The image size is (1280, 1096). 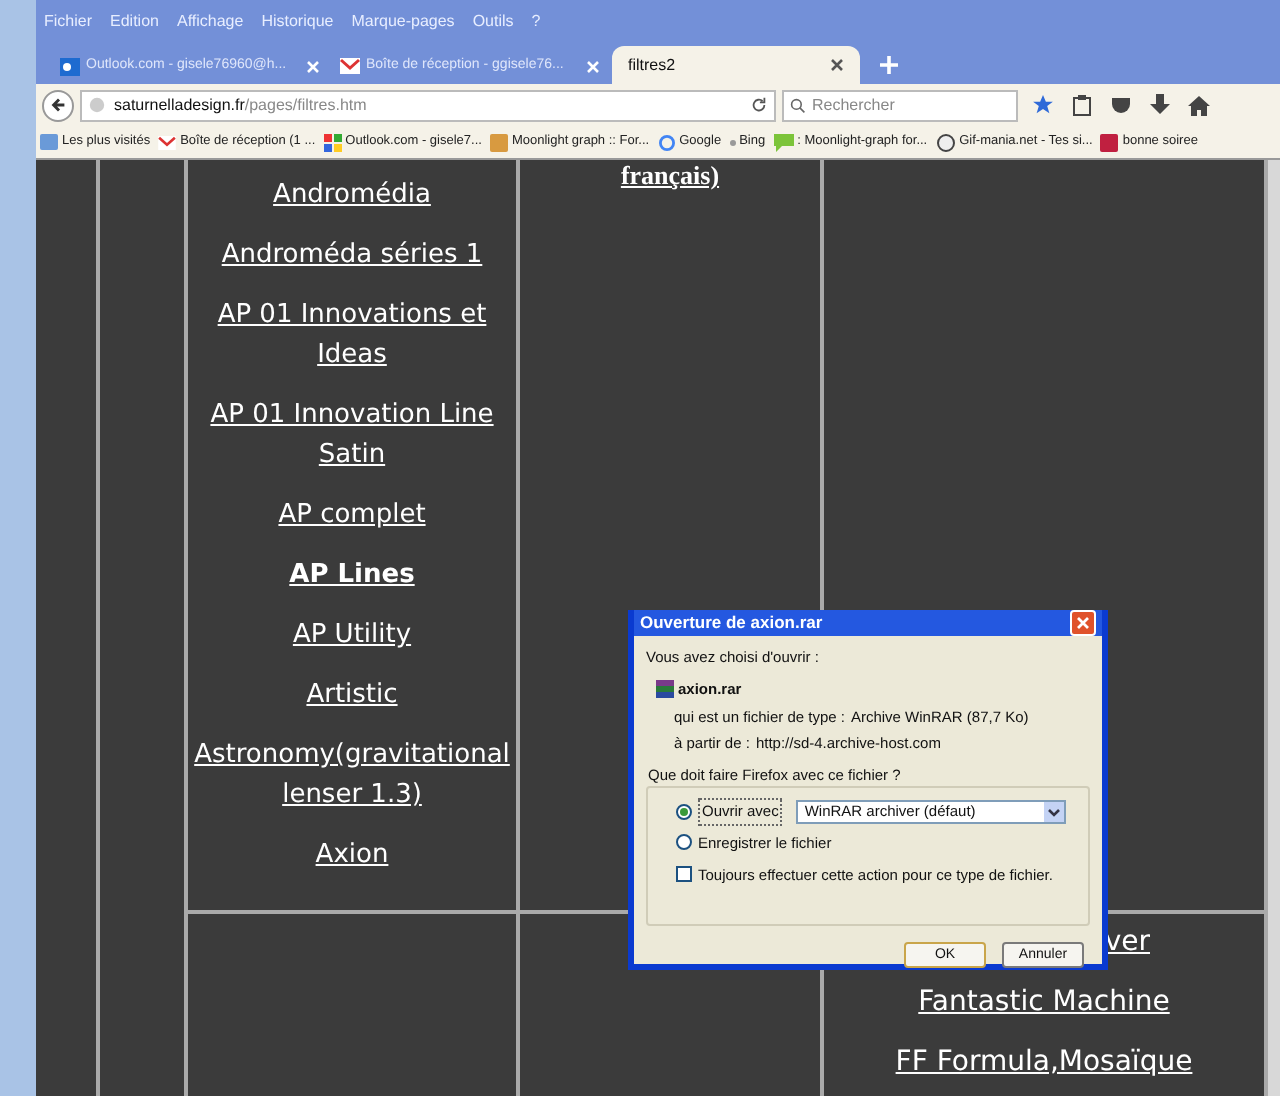 What do you see at coordinates (352, 196) in the screenshot?
I see `link-text: Andromédia` at bounding box center [352, 196].